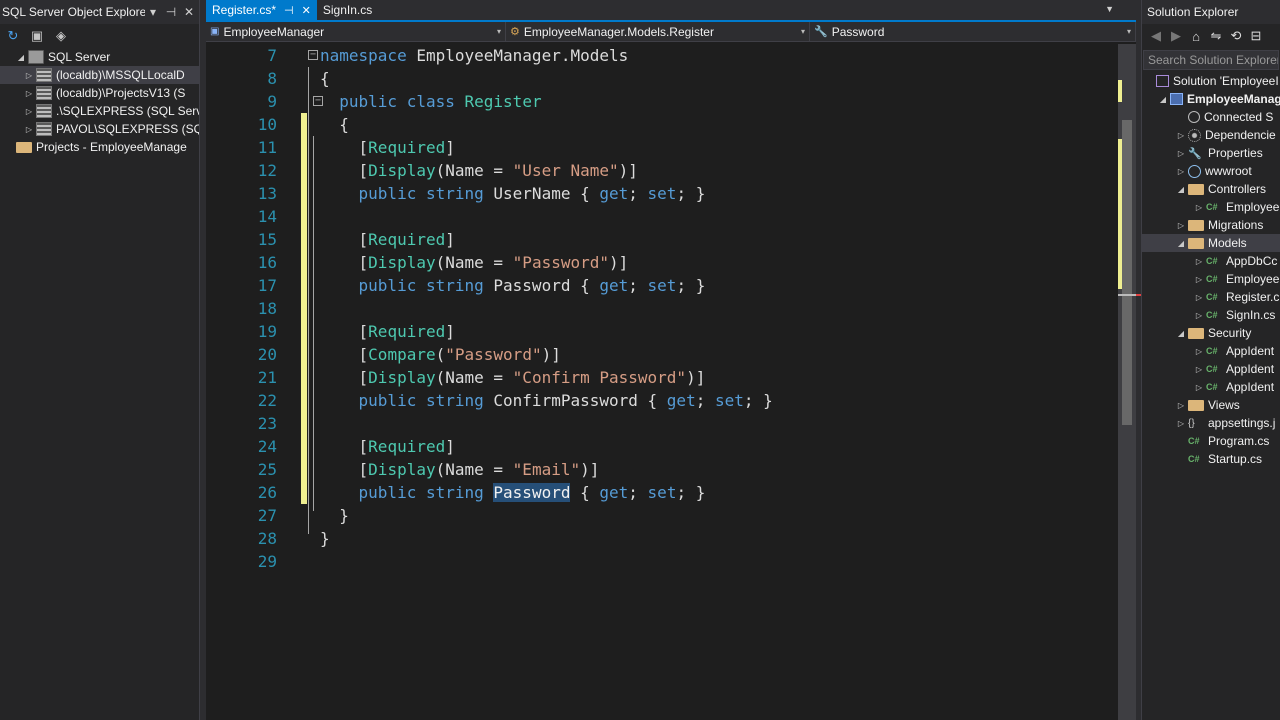  I want to click on switch-views-icon: ⇋, so click(1216, 36).